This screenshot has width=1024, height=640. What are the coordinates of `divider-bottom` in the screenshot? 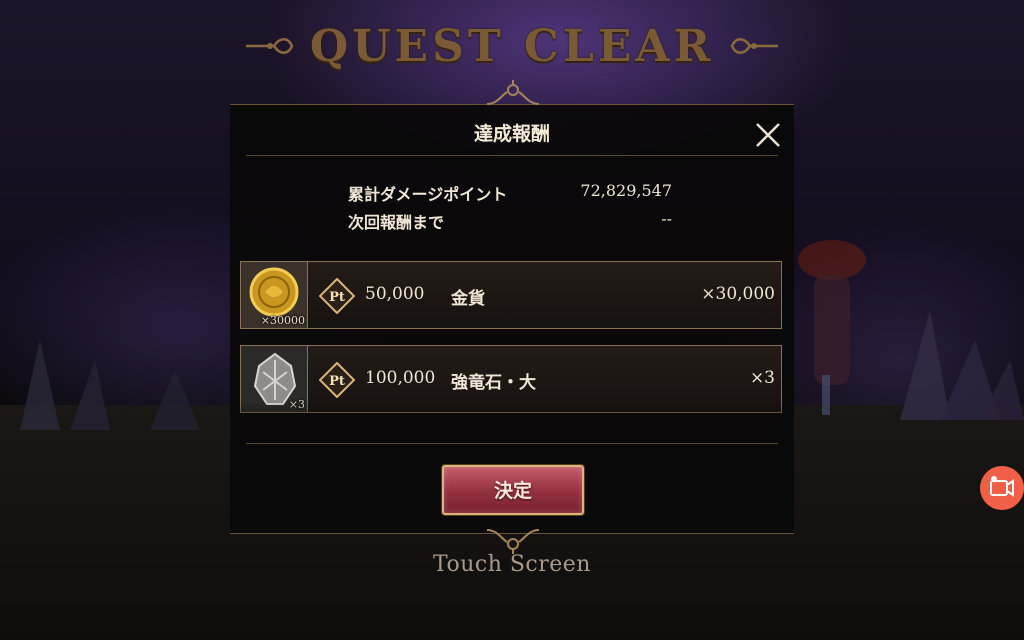 It's located at (512, 443).